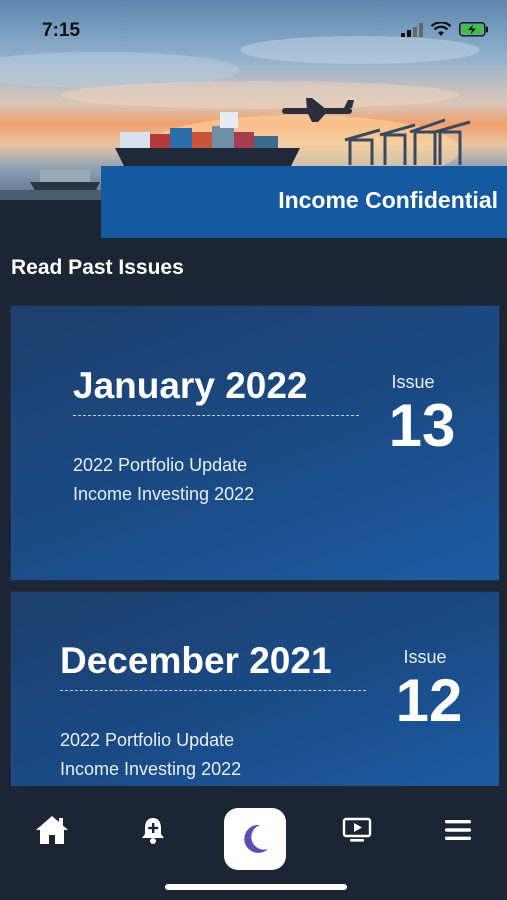 The image size is (507, 900). I want to click on moon-icon, so click(256, 838).